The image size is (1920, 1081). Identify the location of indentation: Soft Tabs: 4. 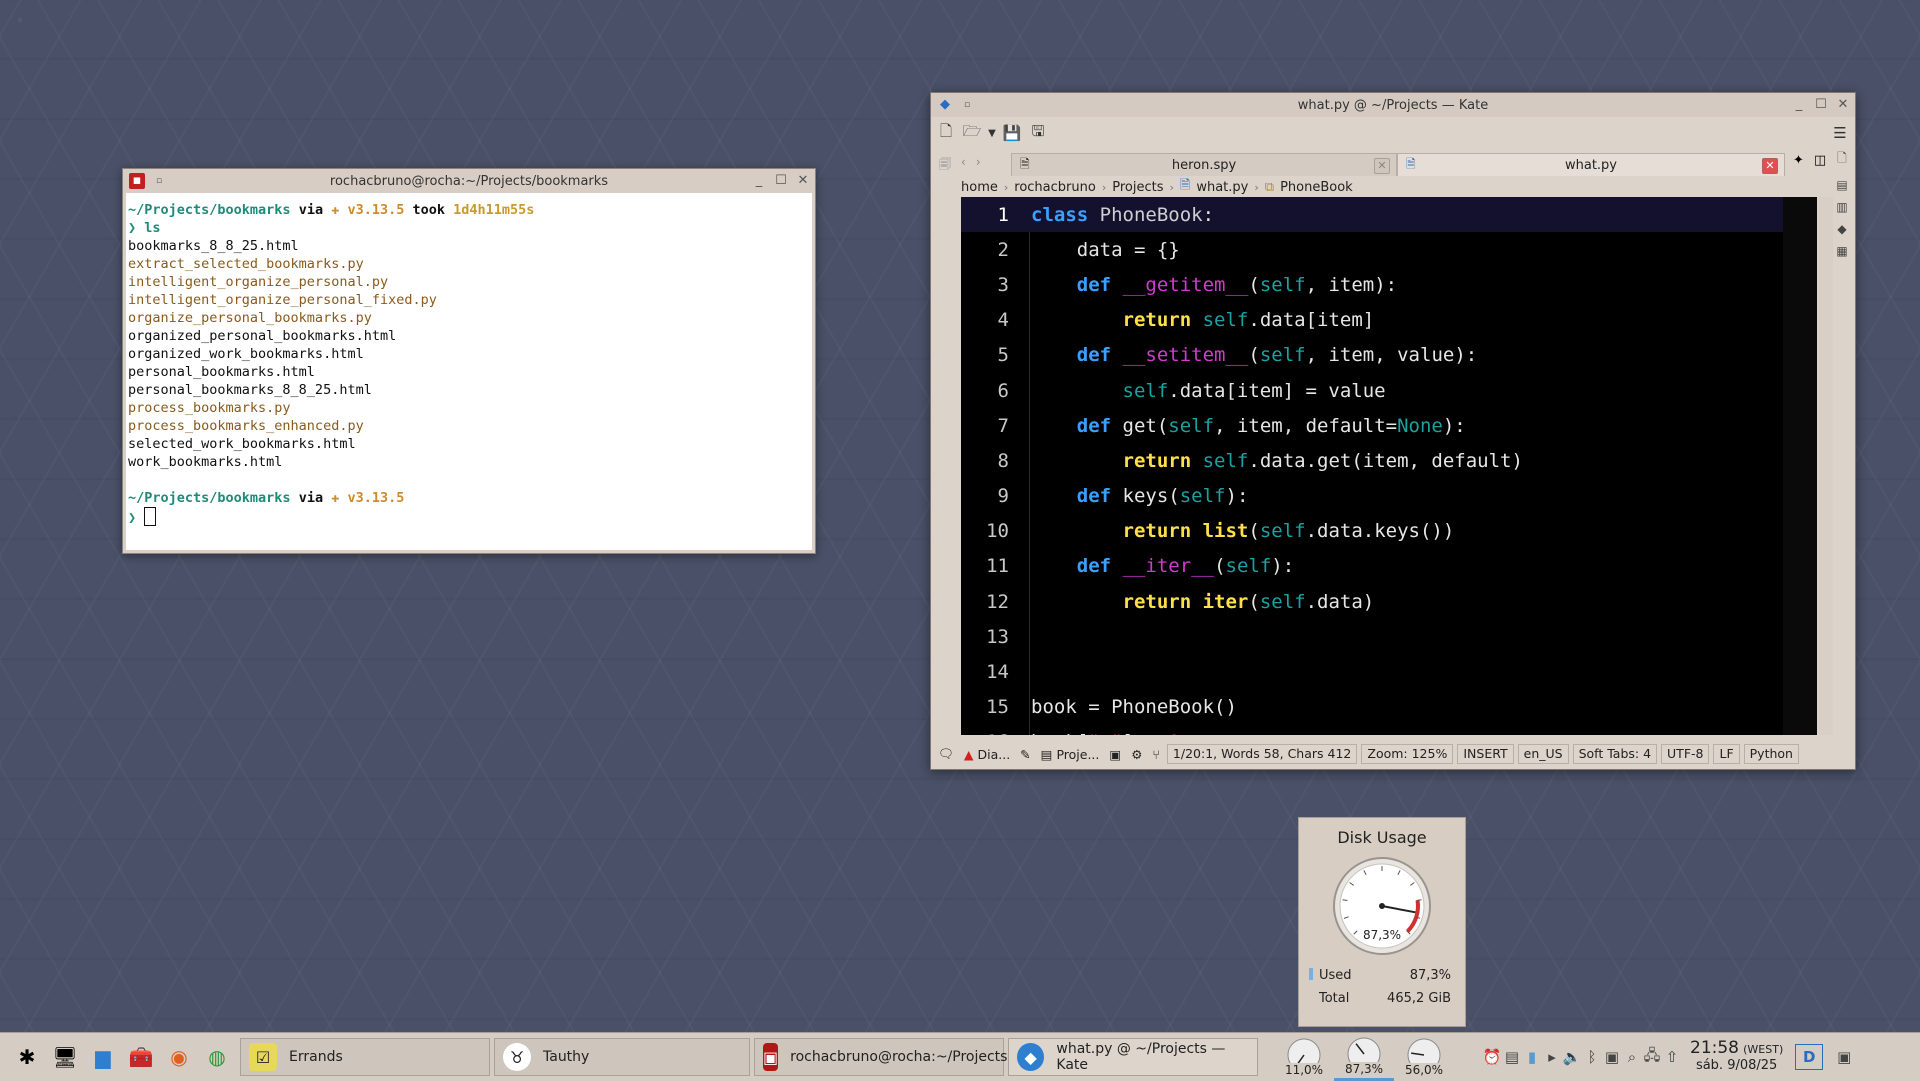
(1615, 754).